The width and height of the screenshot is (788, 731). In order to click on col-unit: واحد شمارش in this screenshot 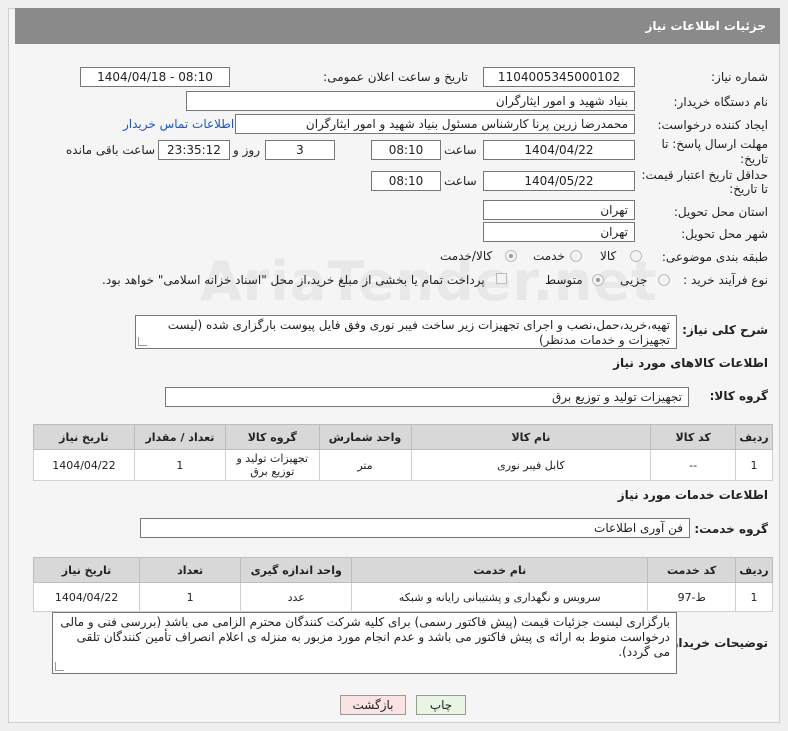, I will do `click(365, 437)`.